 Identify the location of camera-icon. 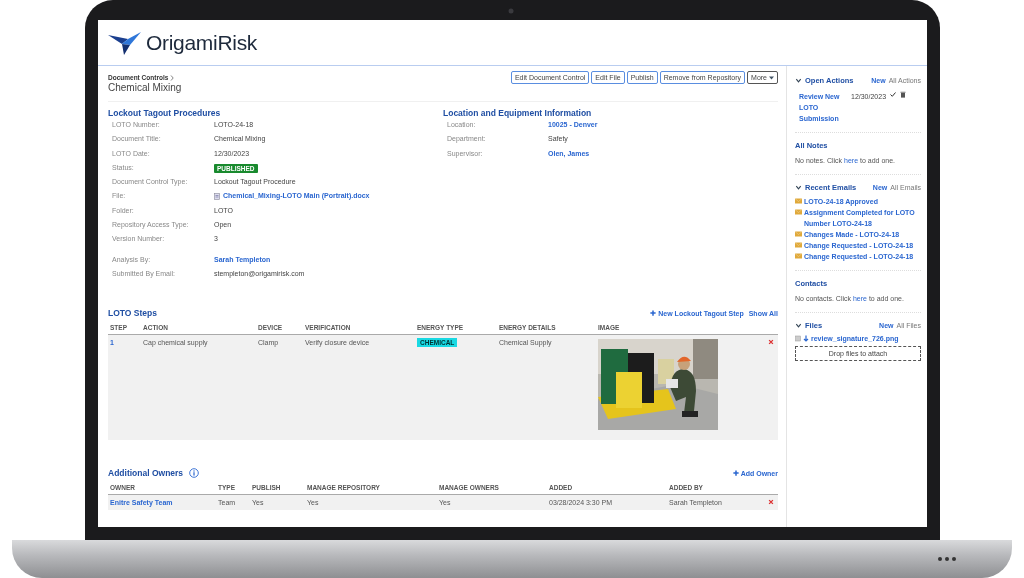
(511, 11).